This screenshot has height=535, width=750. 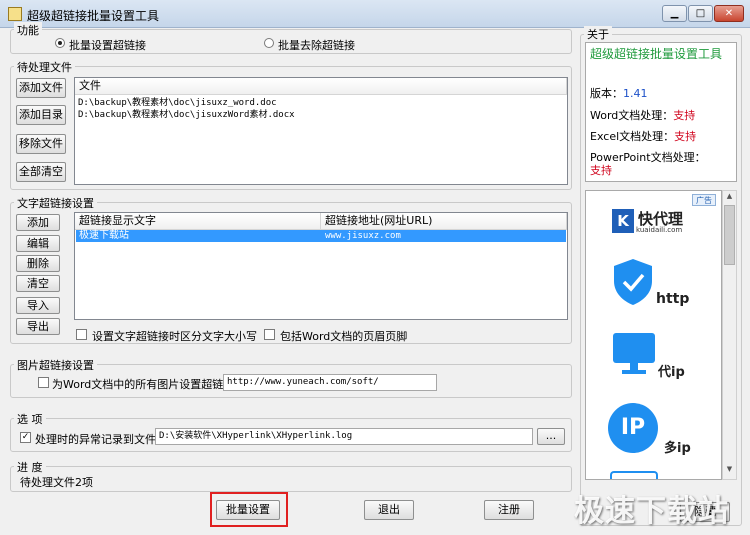 What do you see at coordinates (656, 54) in the screenshot?
I see `about-title: 超级超链接批量设置工具` at bounding box center [656, 54].